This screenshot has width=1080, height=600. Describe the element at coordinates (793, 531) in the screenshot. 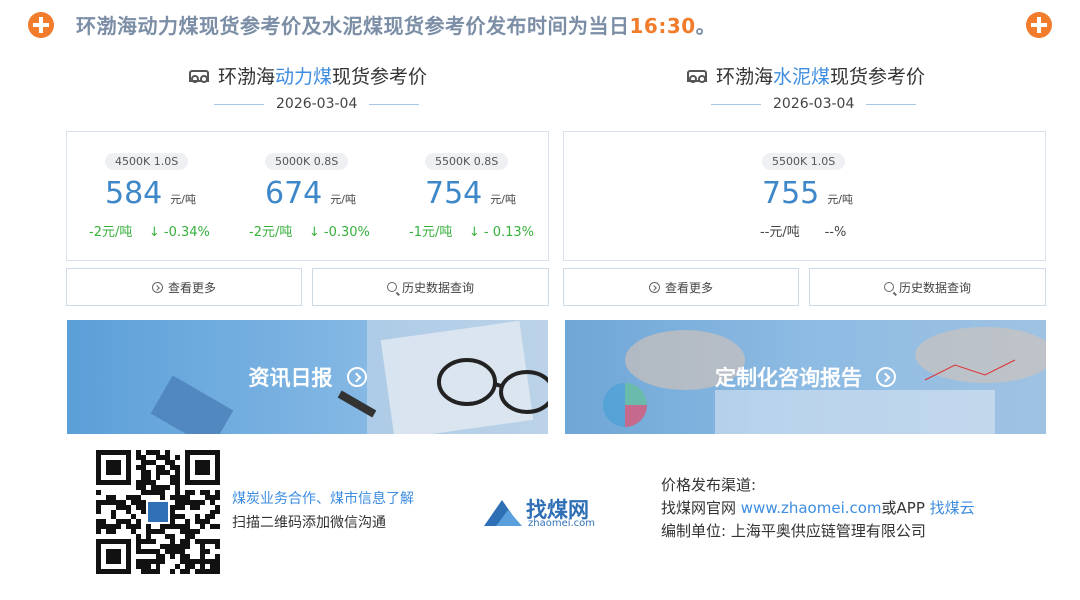

I see `editor-line: 编制单位: 上海平奥供应链管理有限公司` at that location.